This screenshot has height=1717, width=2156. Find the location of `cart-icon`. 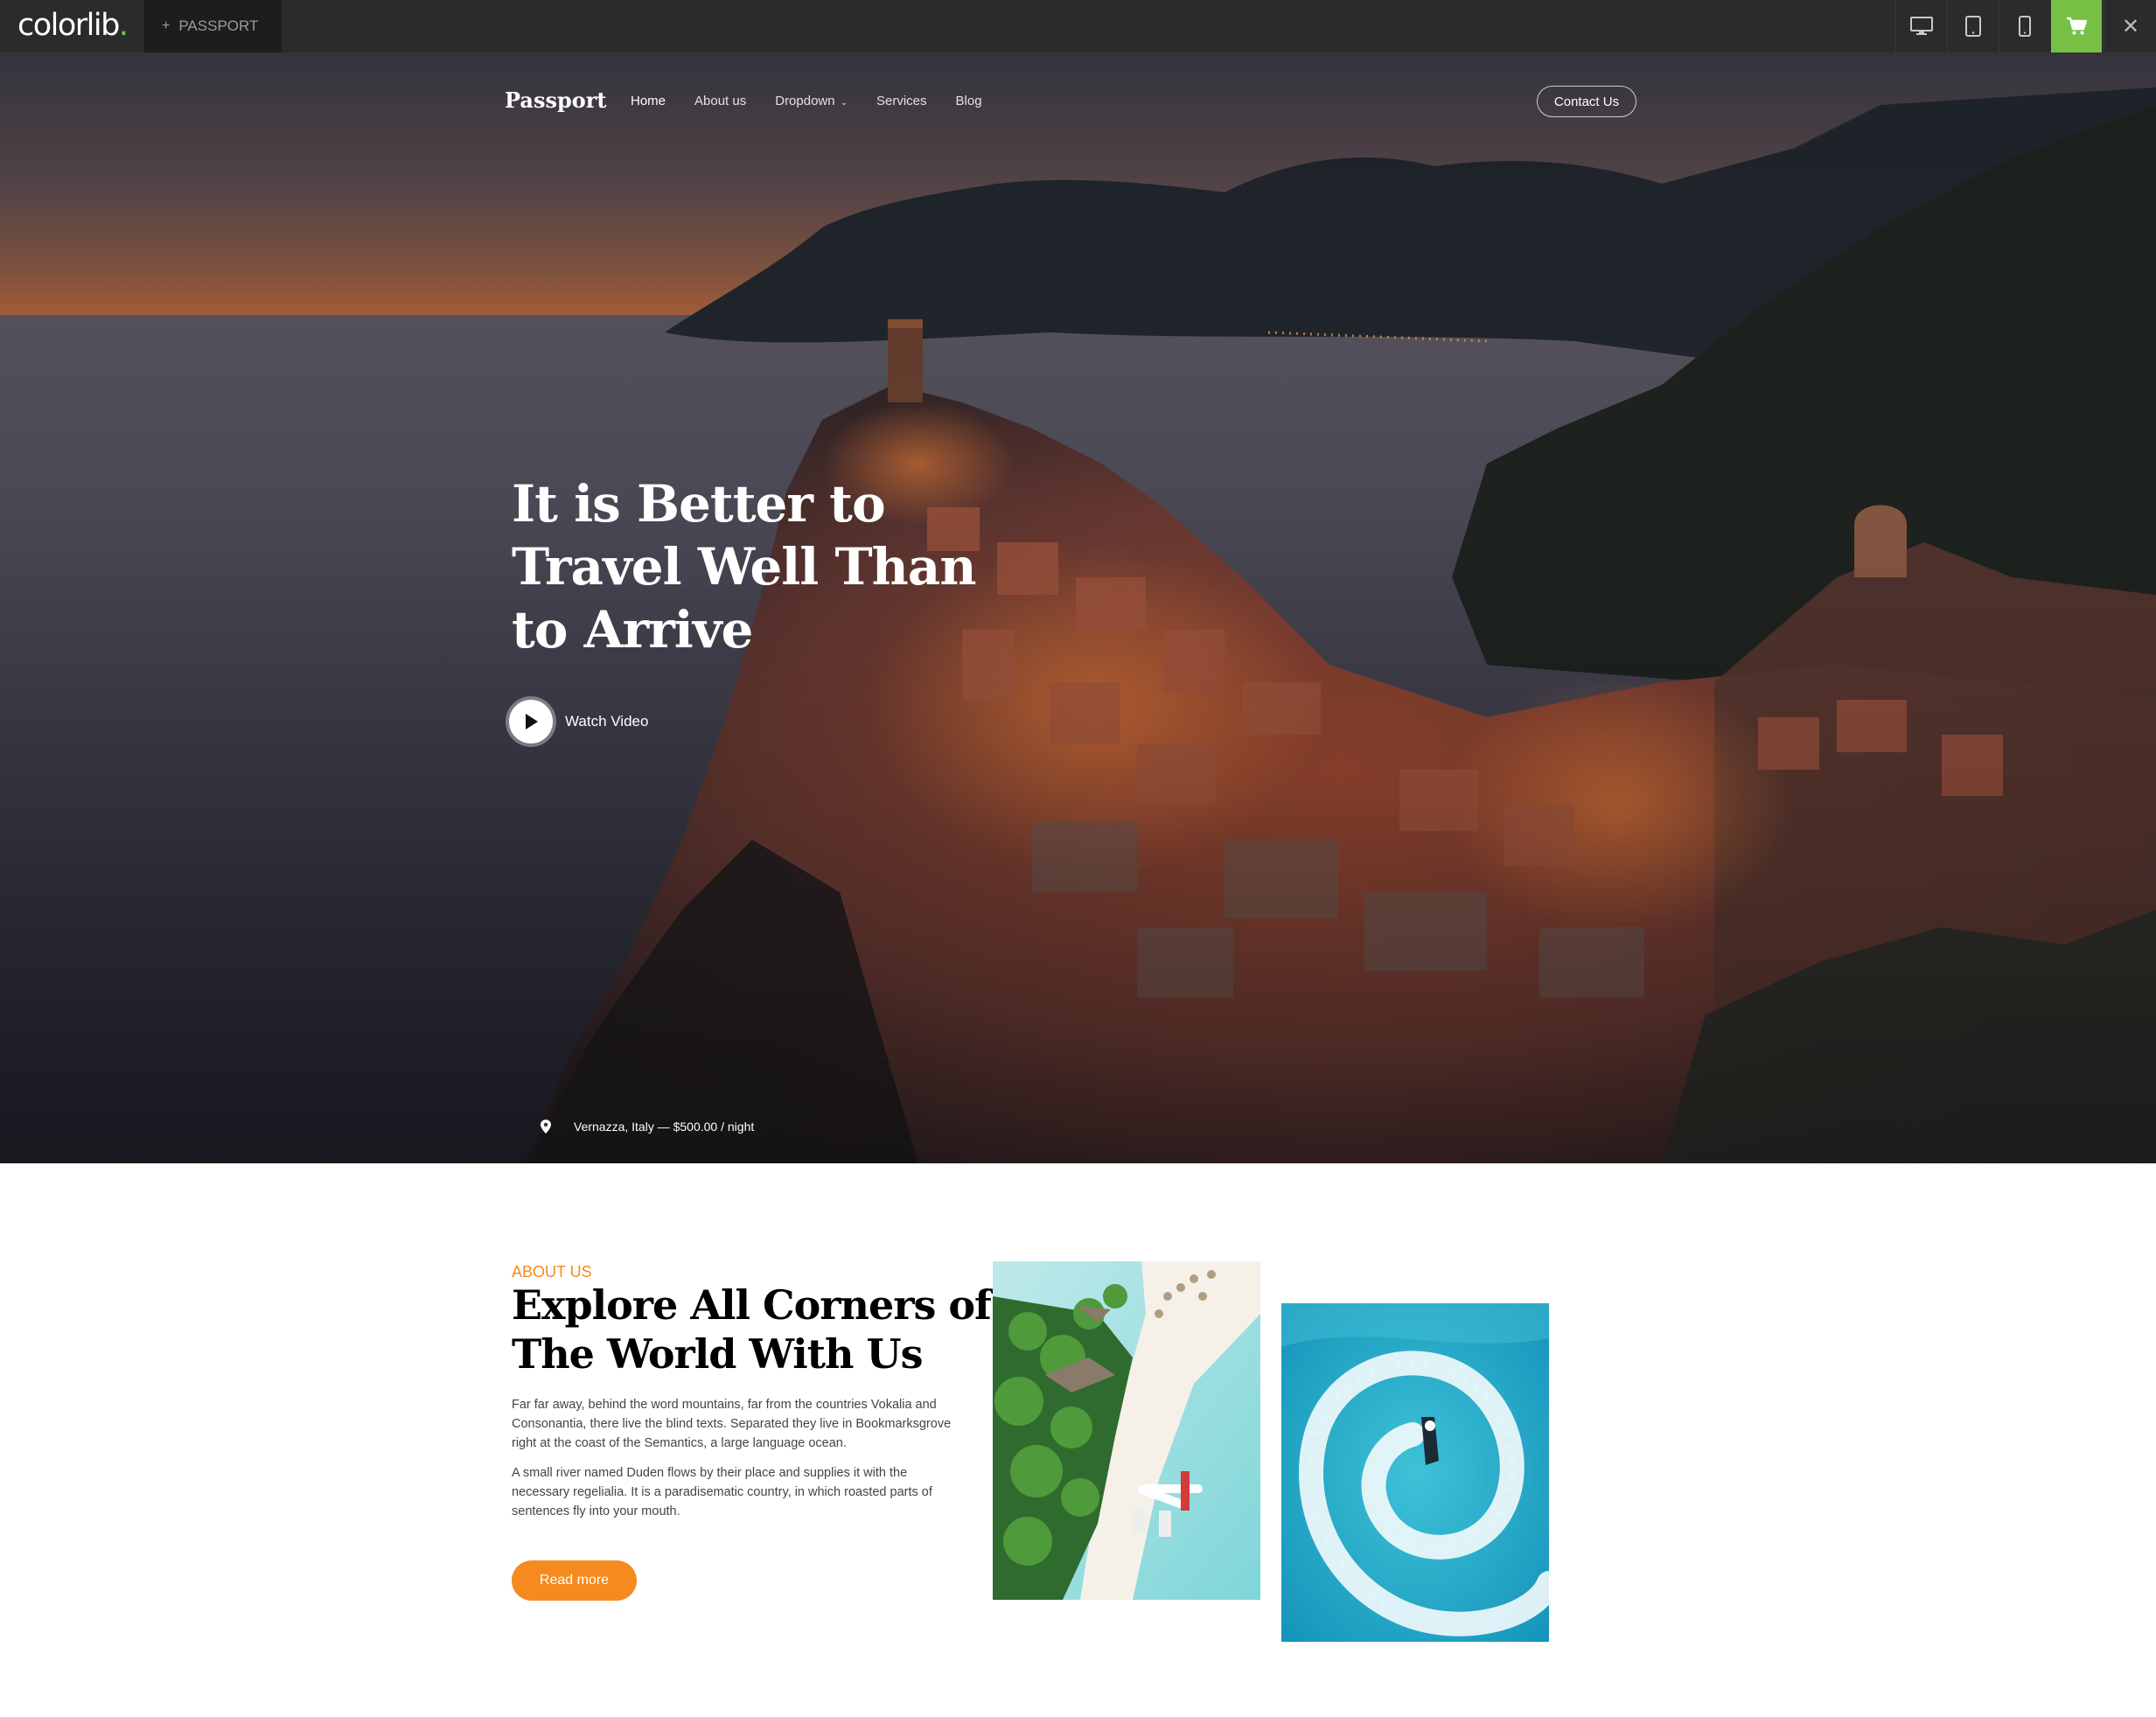

cart-icon is located at coordinates (2077, 26).